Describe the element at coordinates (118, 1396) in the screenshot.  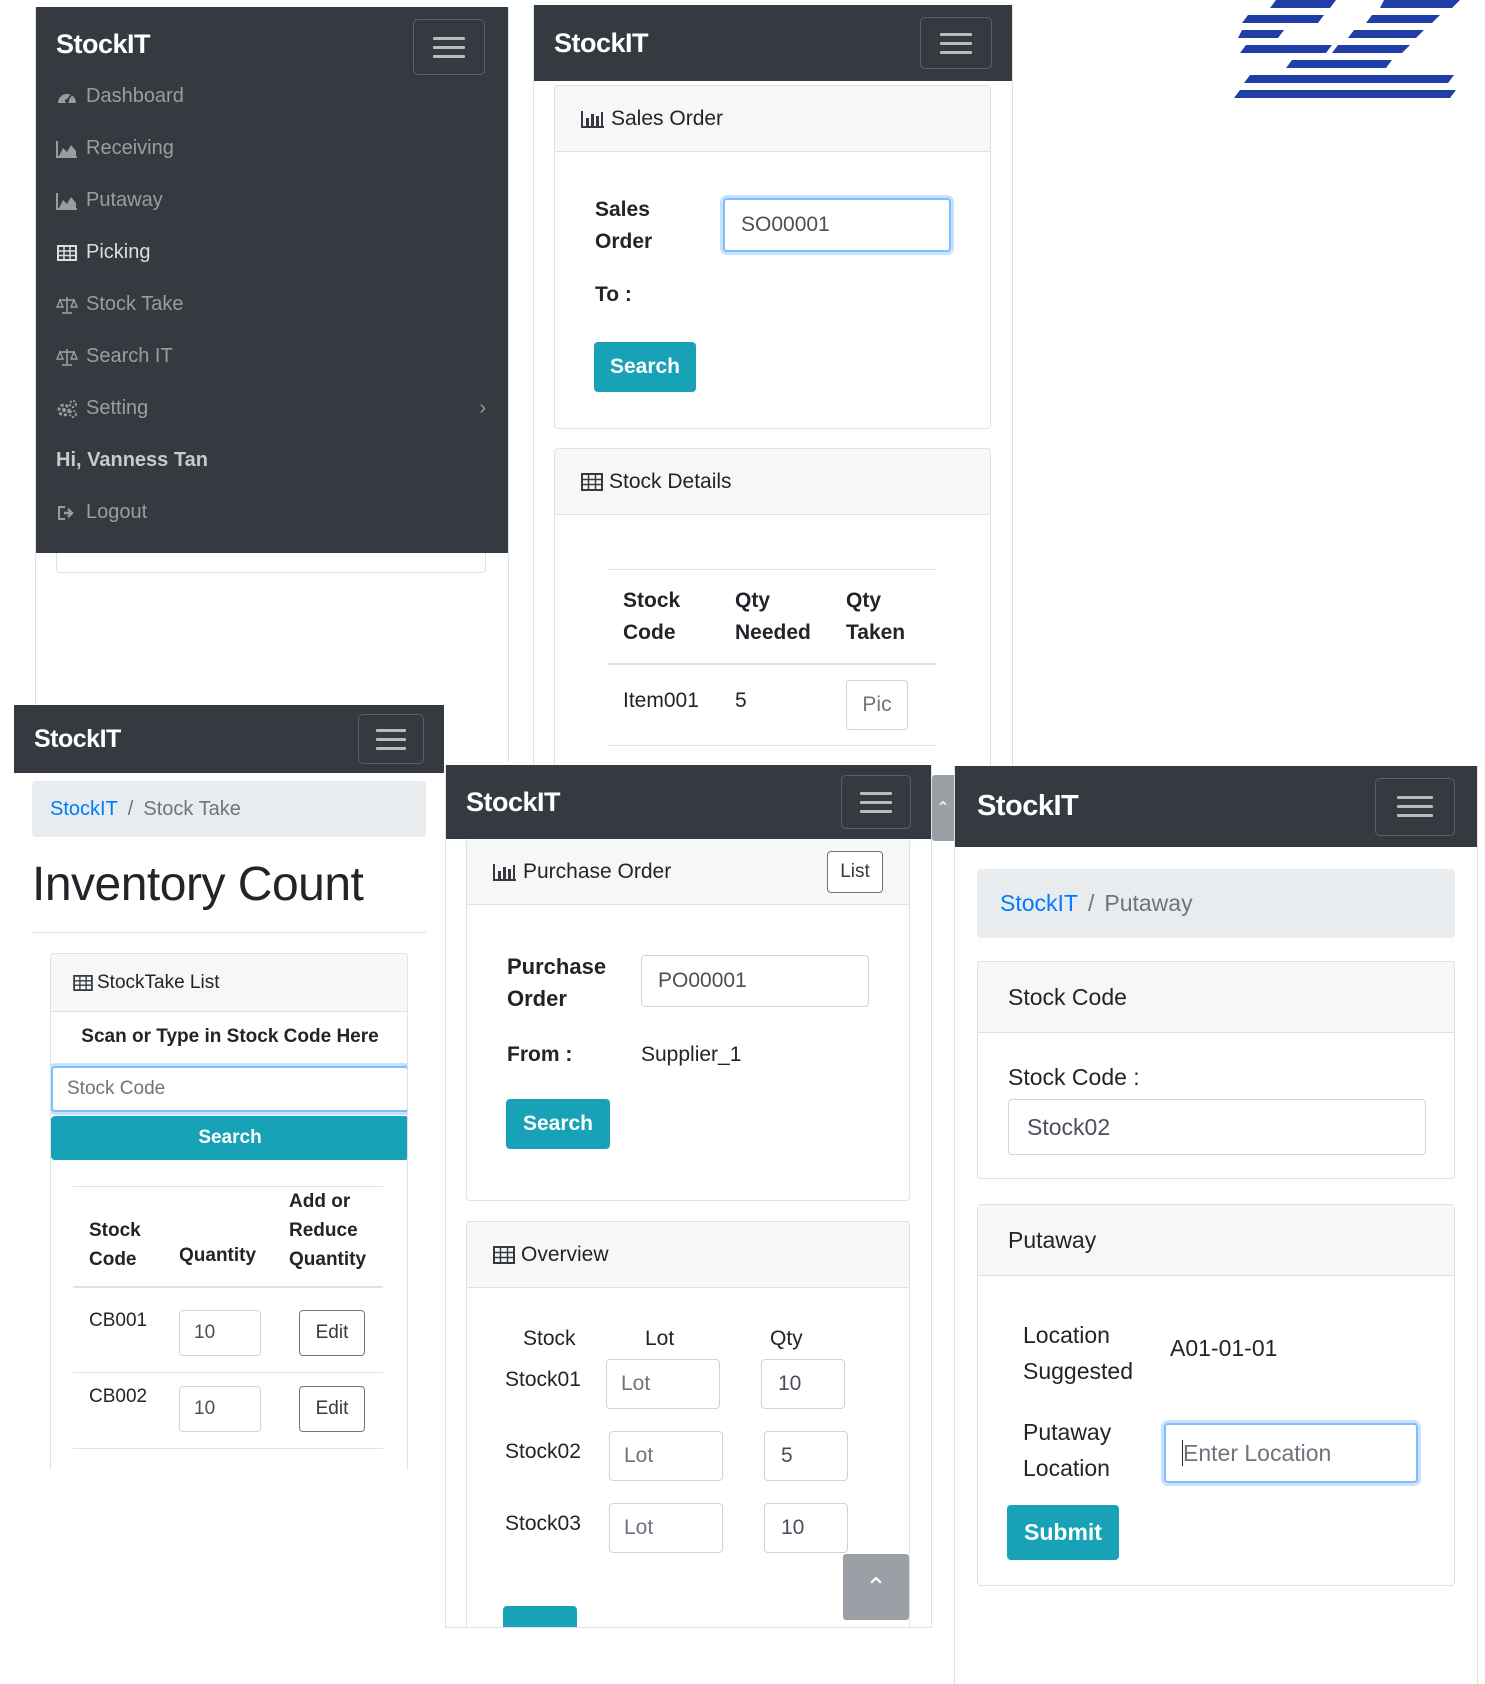
I see `table-cell: CB002` at that location.